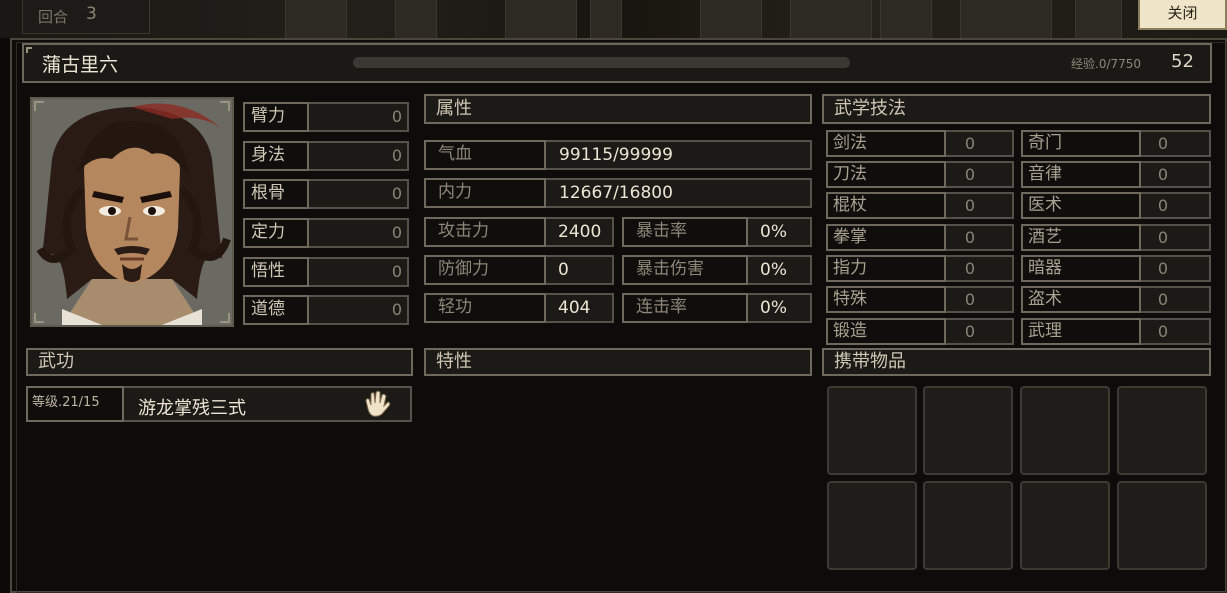 This screenshot has width=1227, height=593. What do you see at coordinates (886, 268) in the screenshot?
I see `skill-label: 指力` at bounding box center [886, 268].